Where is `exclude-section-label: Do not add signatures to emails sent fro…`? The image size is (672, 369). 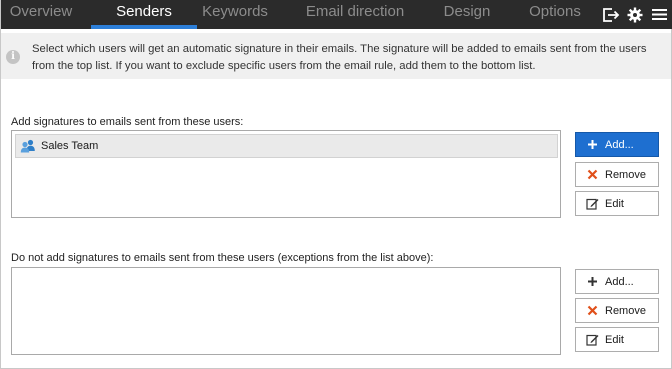 exclude-section-label: Do not add signatures to emails sent fro… is located at coordinates (222, 258).